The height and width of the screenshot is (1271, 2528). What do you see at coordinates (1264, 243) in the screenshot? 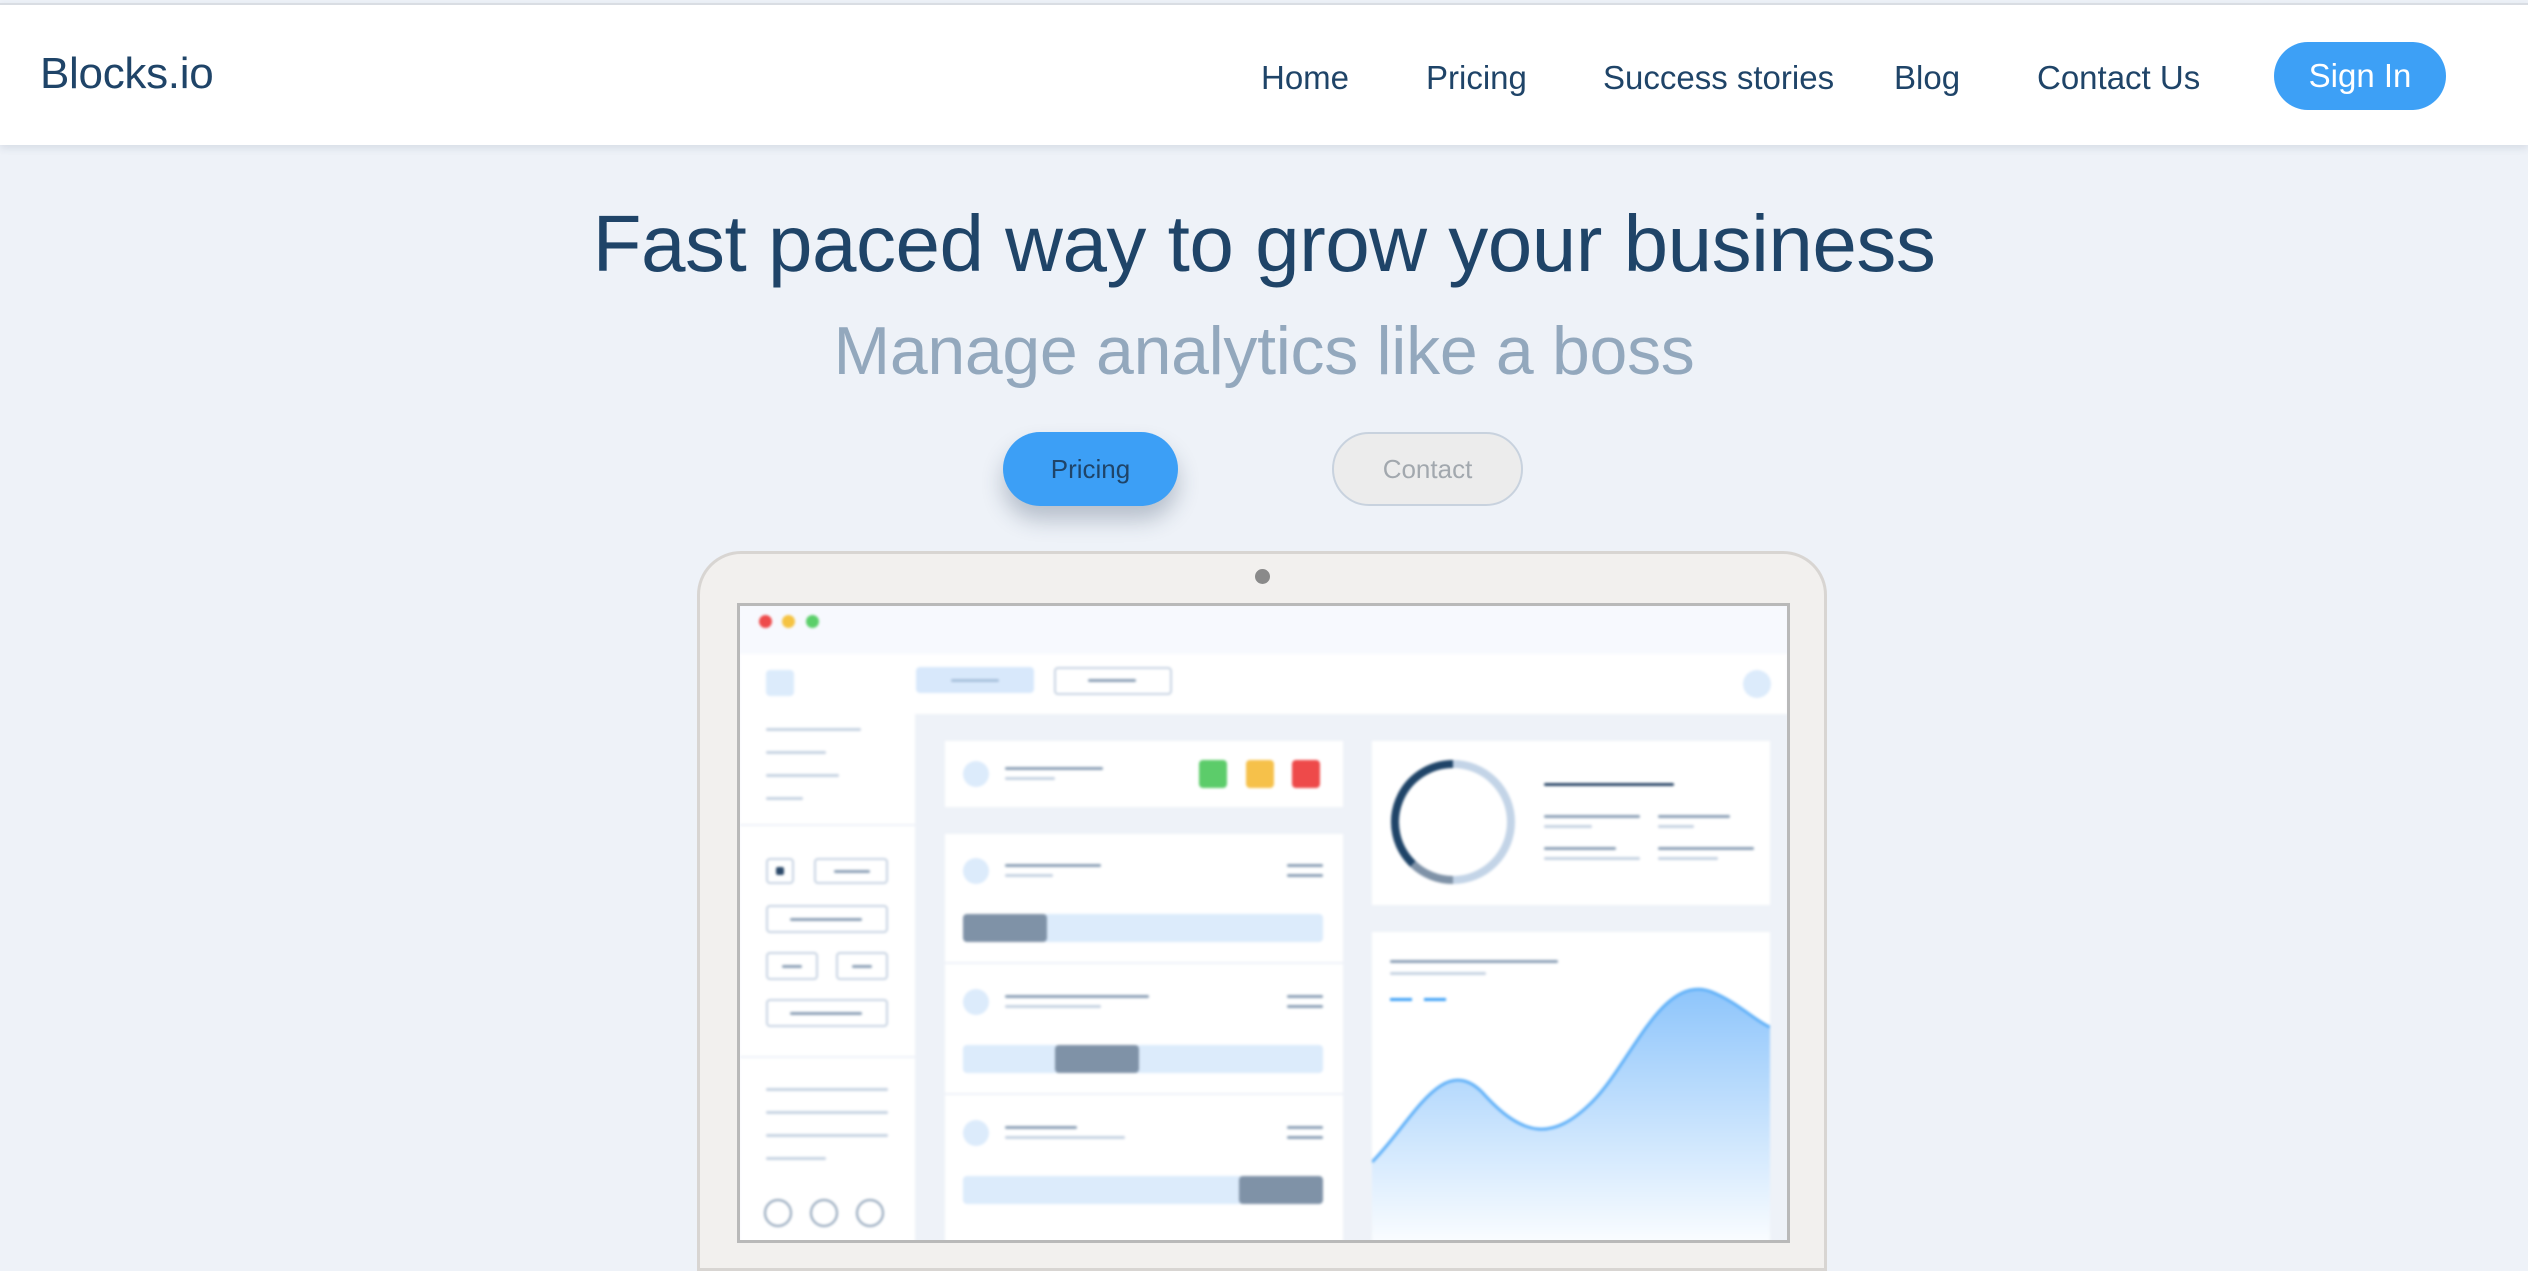
I see `hero-title: Fast paced way to grow your business` at bounding box center [1264, 243].